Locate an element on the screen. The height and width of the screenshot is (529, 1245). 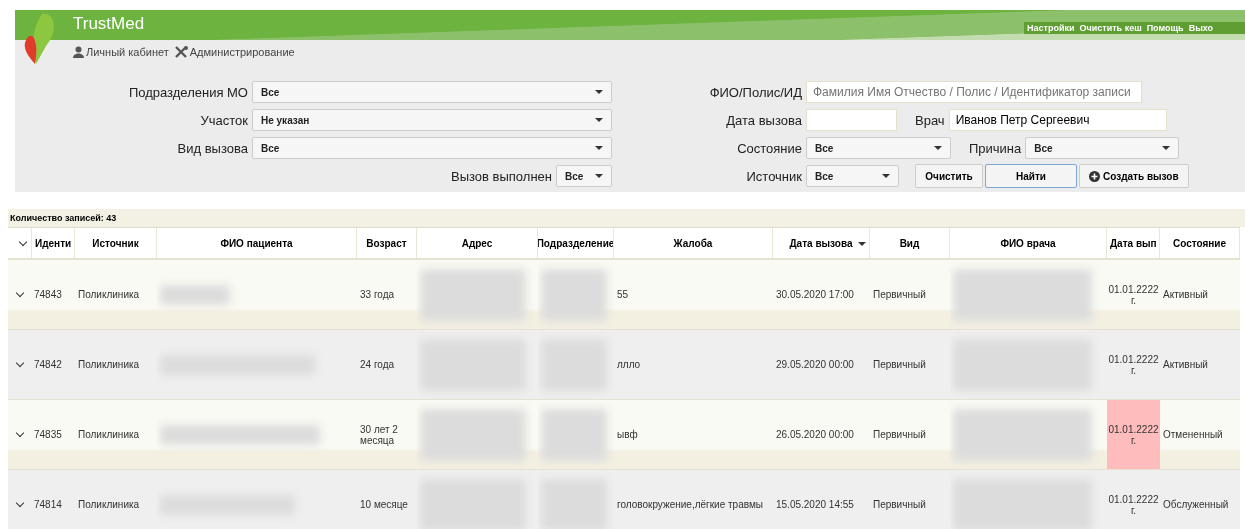
button: Создать вызов is located at coordinates (1134, 176).